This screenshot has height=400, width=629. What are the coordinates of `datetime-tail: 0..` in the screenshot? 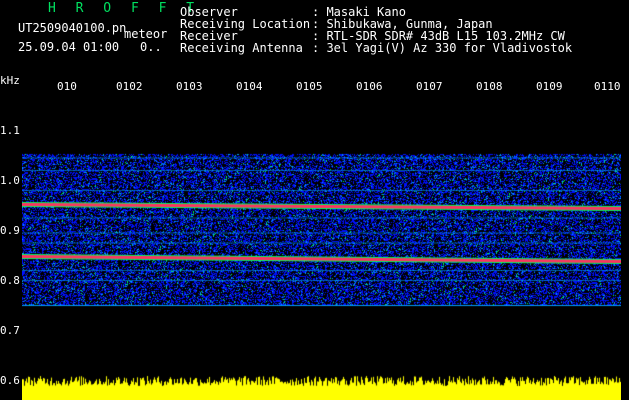 It's located at (151, 47).